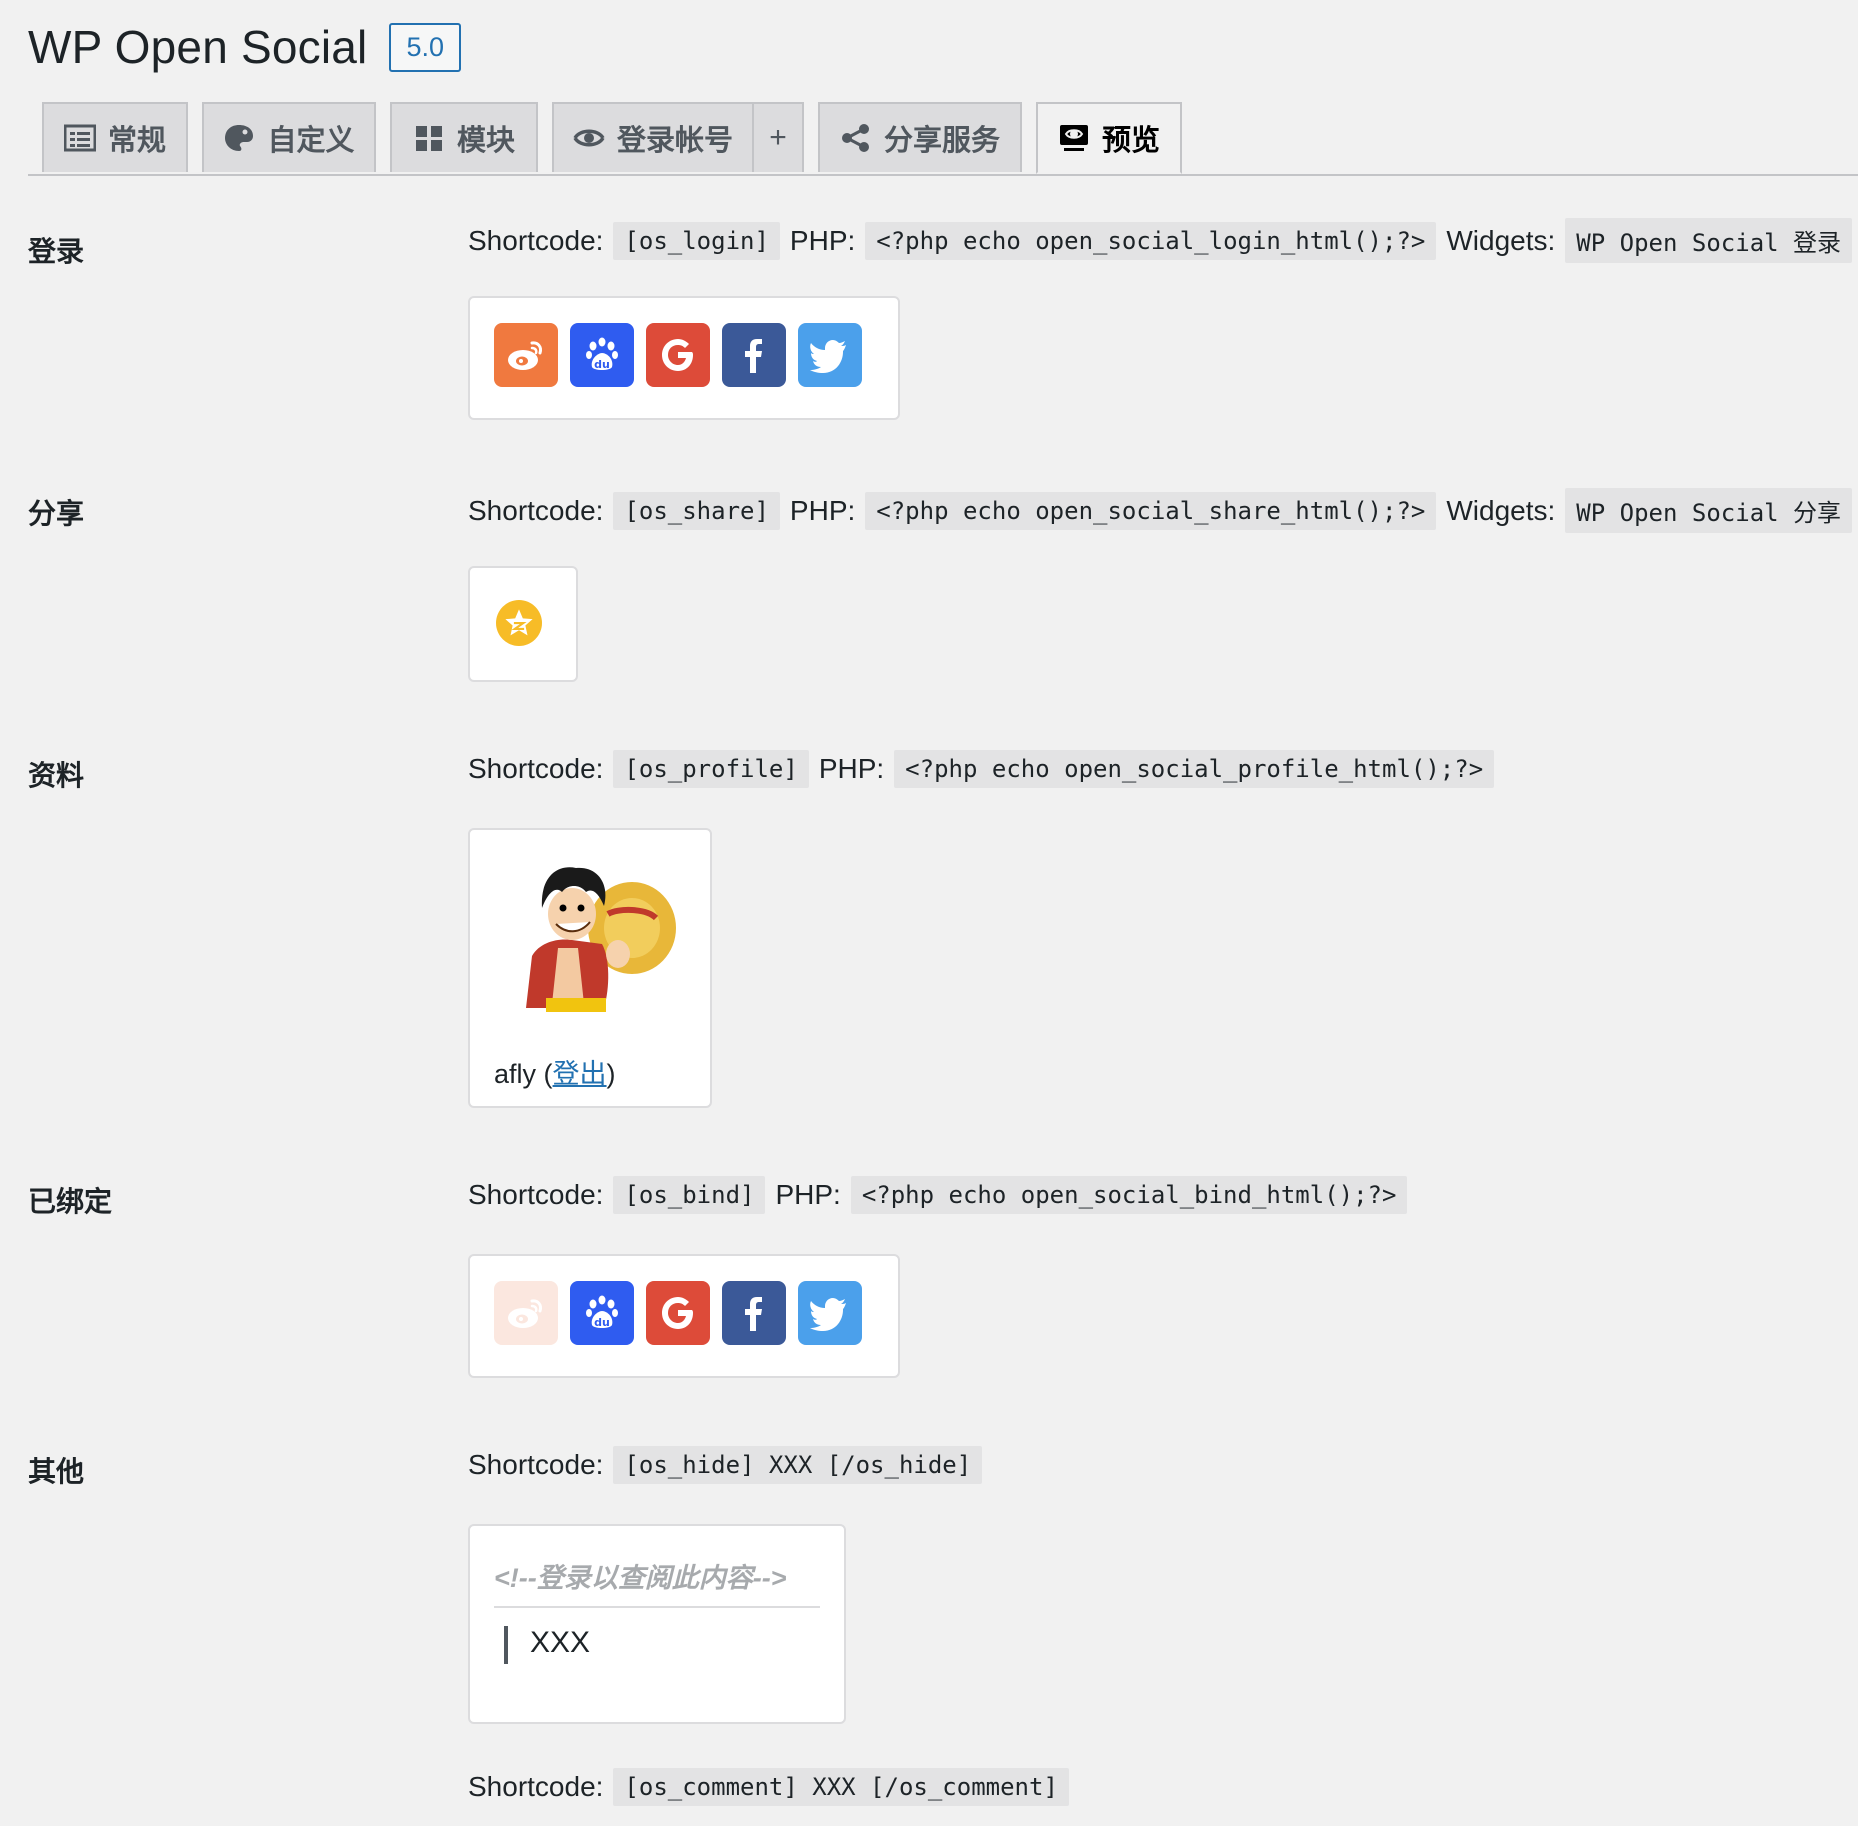 The width and height of the screenshot is (1858, 1826). What do you see at coordinates (1073, 138) in the screenshot?
I see `screen-icon` at bounding box center [1073, 138].